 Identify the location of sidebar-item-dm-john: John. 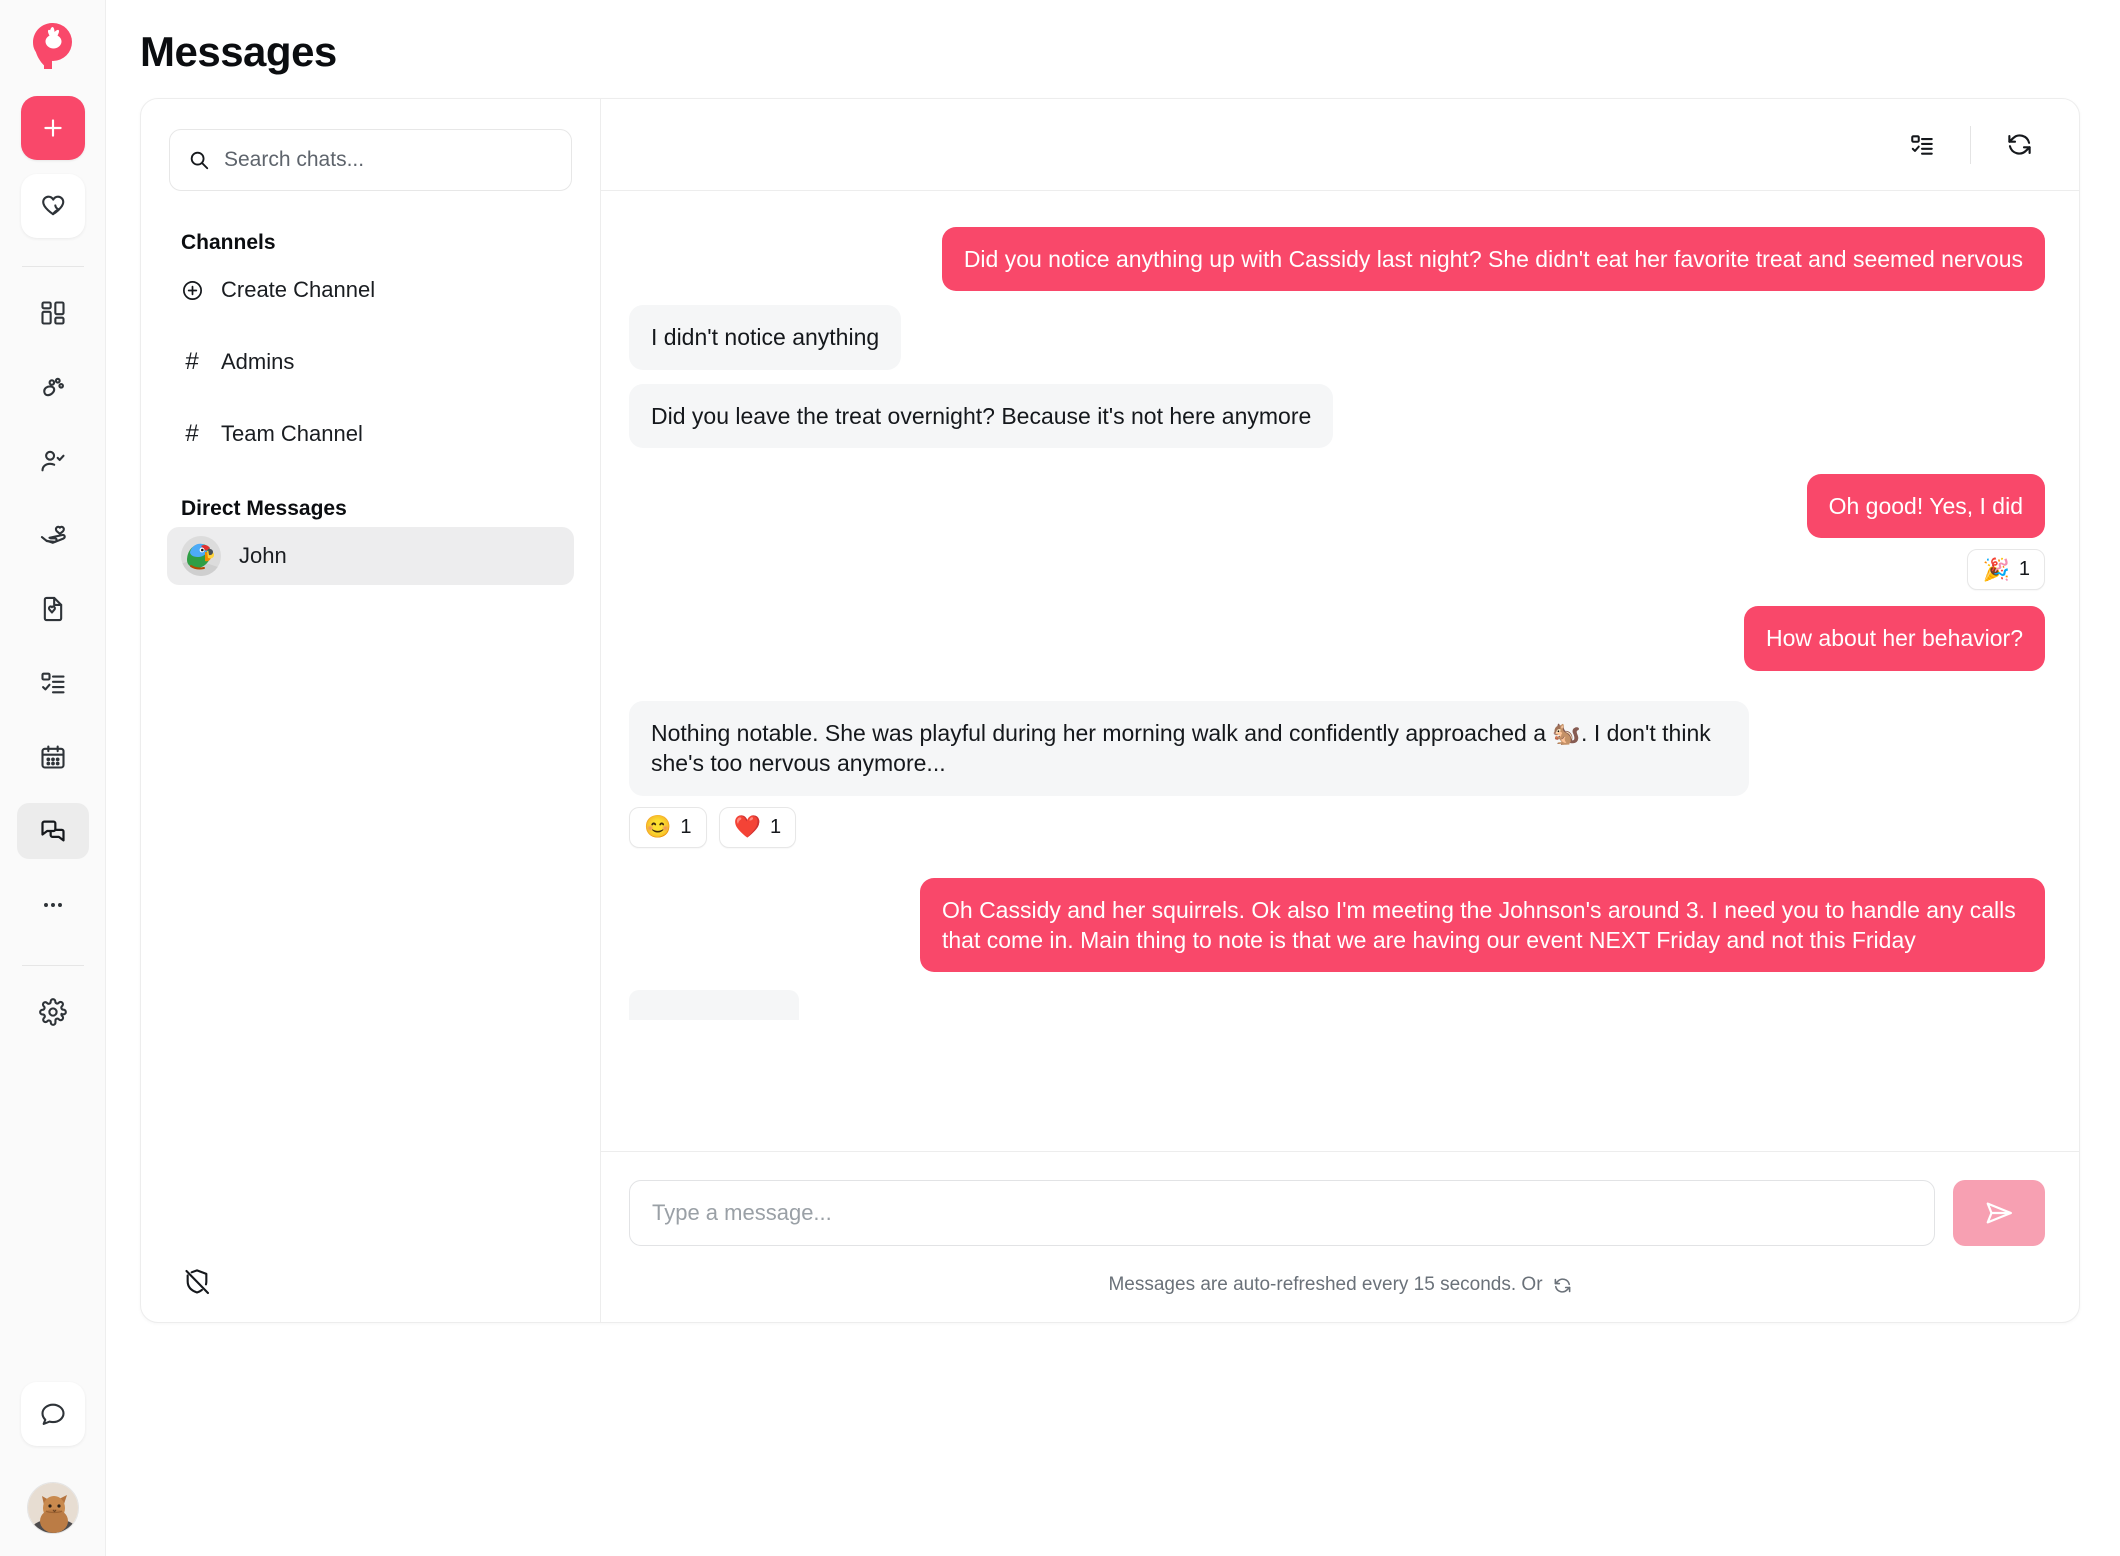
(370, 556).